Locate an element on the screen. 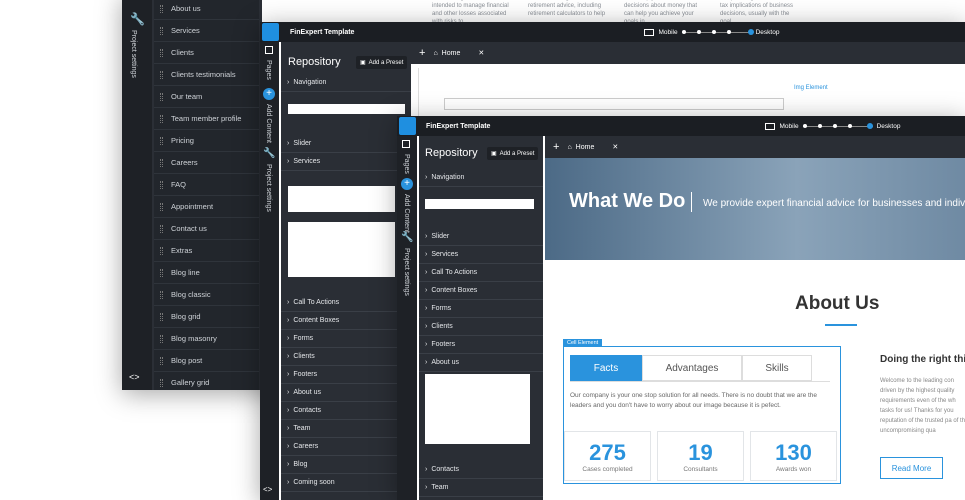 The width and height of the screenshot is (965, 500). section-item: › Careers is located at coordinates (346, 447).